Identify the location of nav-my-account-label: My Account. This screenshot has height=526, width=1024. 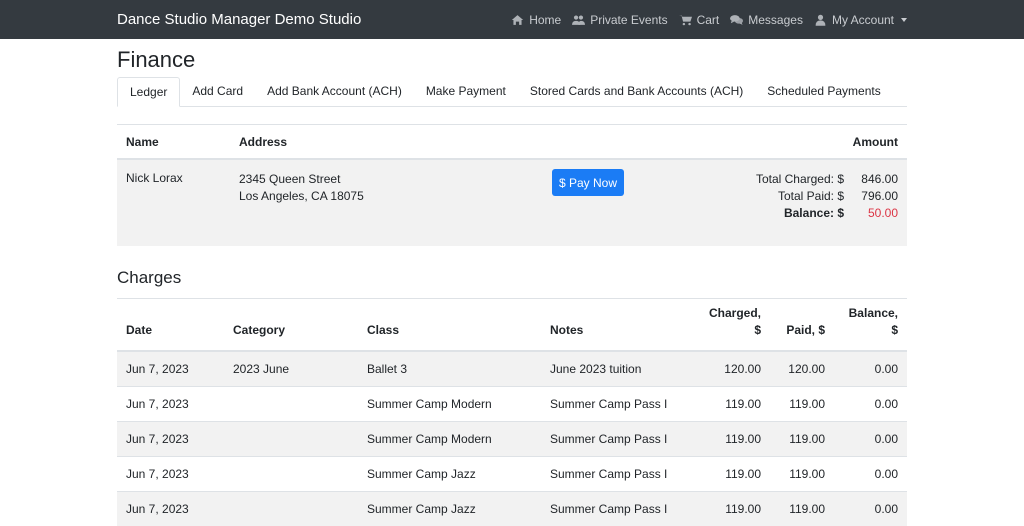
(862, 19).